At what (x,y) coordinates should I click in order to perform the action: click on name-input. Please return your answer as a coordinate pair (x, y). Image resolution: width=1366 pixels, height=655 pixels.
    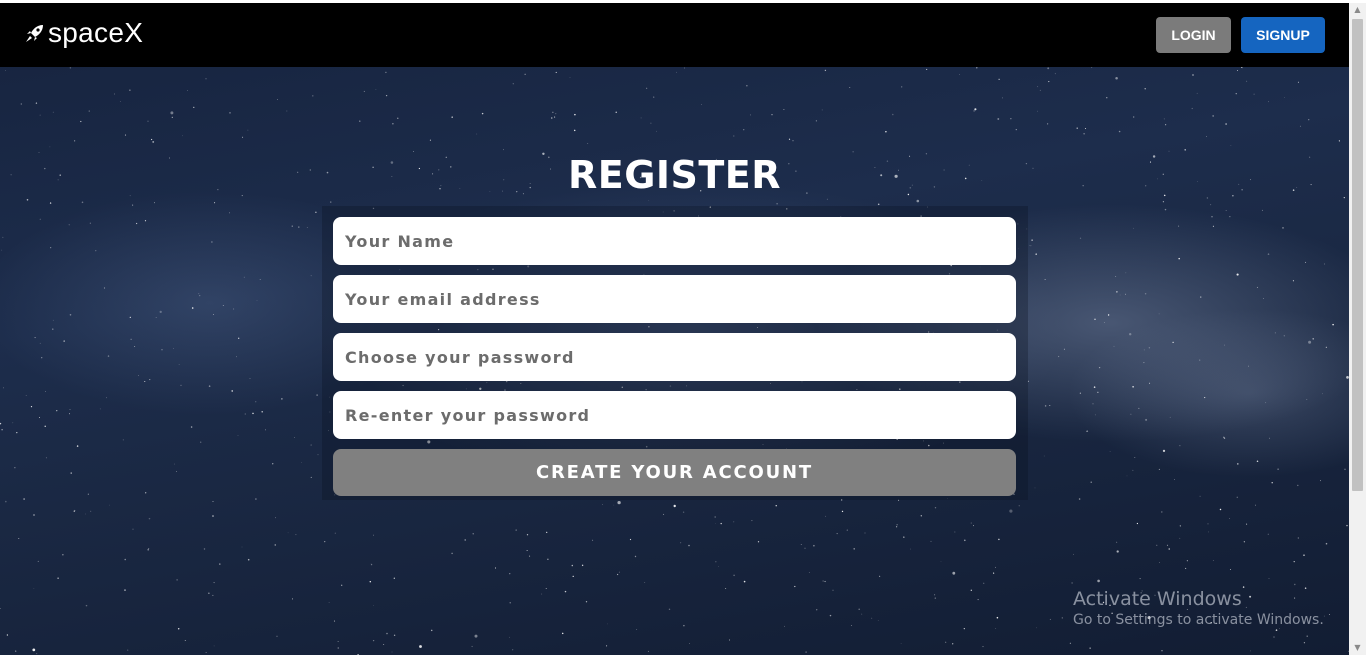
    Looking at the image, I should click on (674, 241).